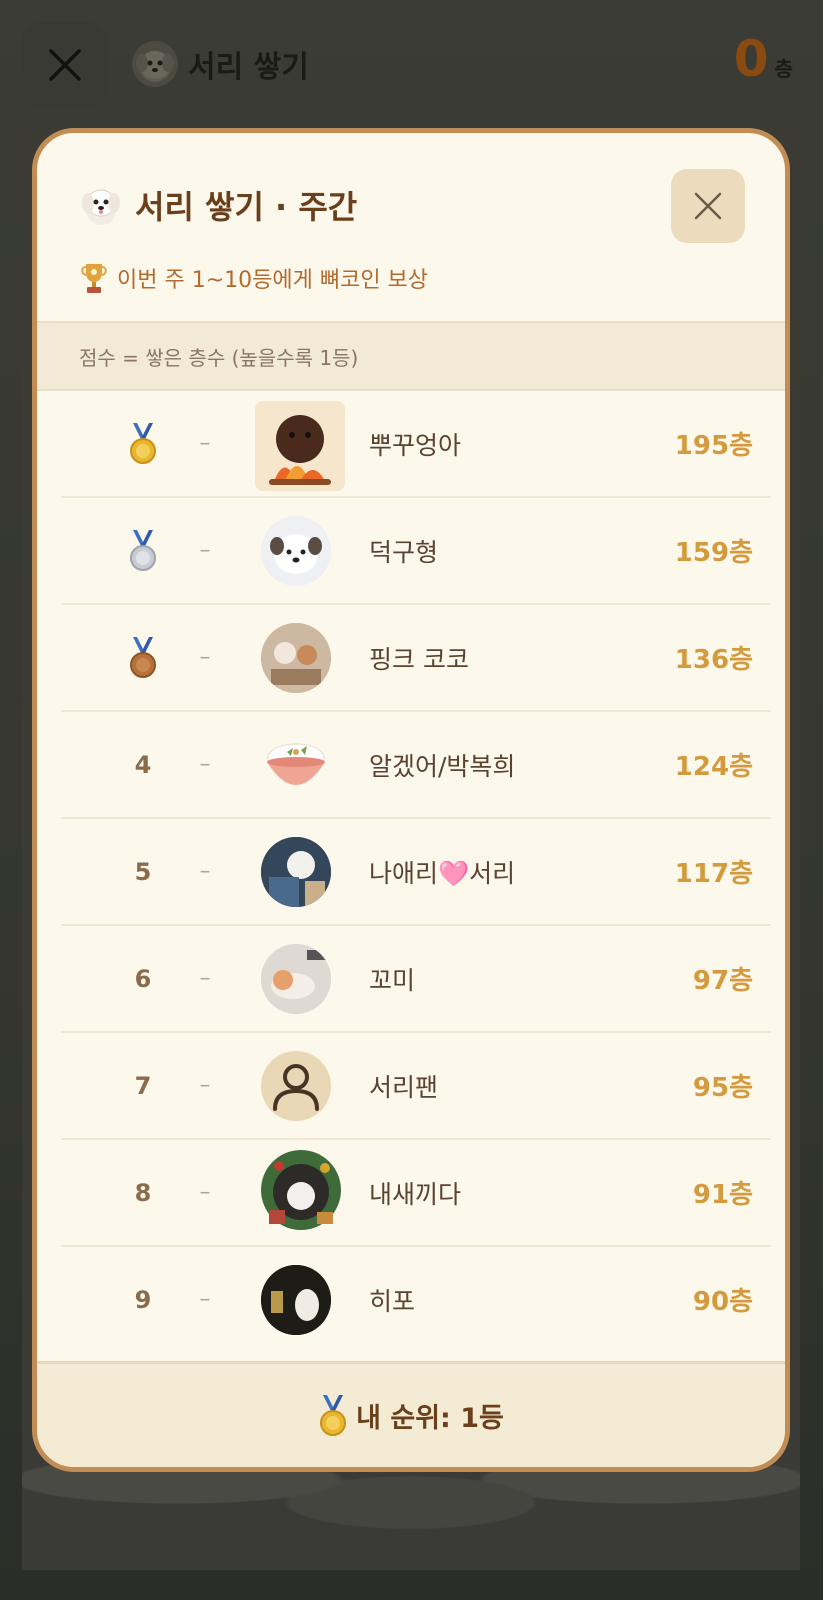  I want to click on rank-number: 8, so click(143, 1192).